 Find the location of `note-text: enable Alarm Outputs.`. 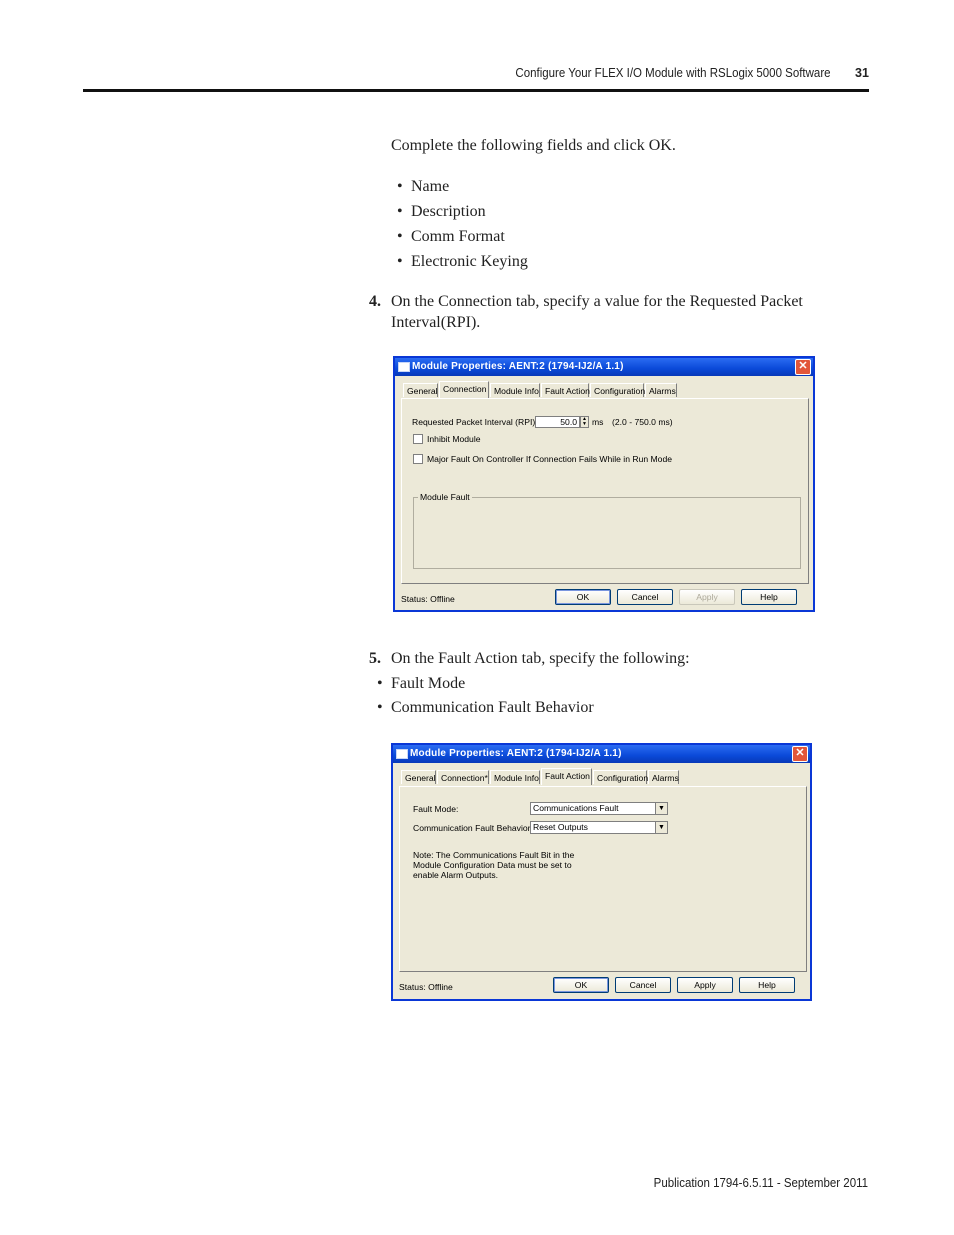

note-text: enable Alarm Outputs. is located at coordinates (456, 875).